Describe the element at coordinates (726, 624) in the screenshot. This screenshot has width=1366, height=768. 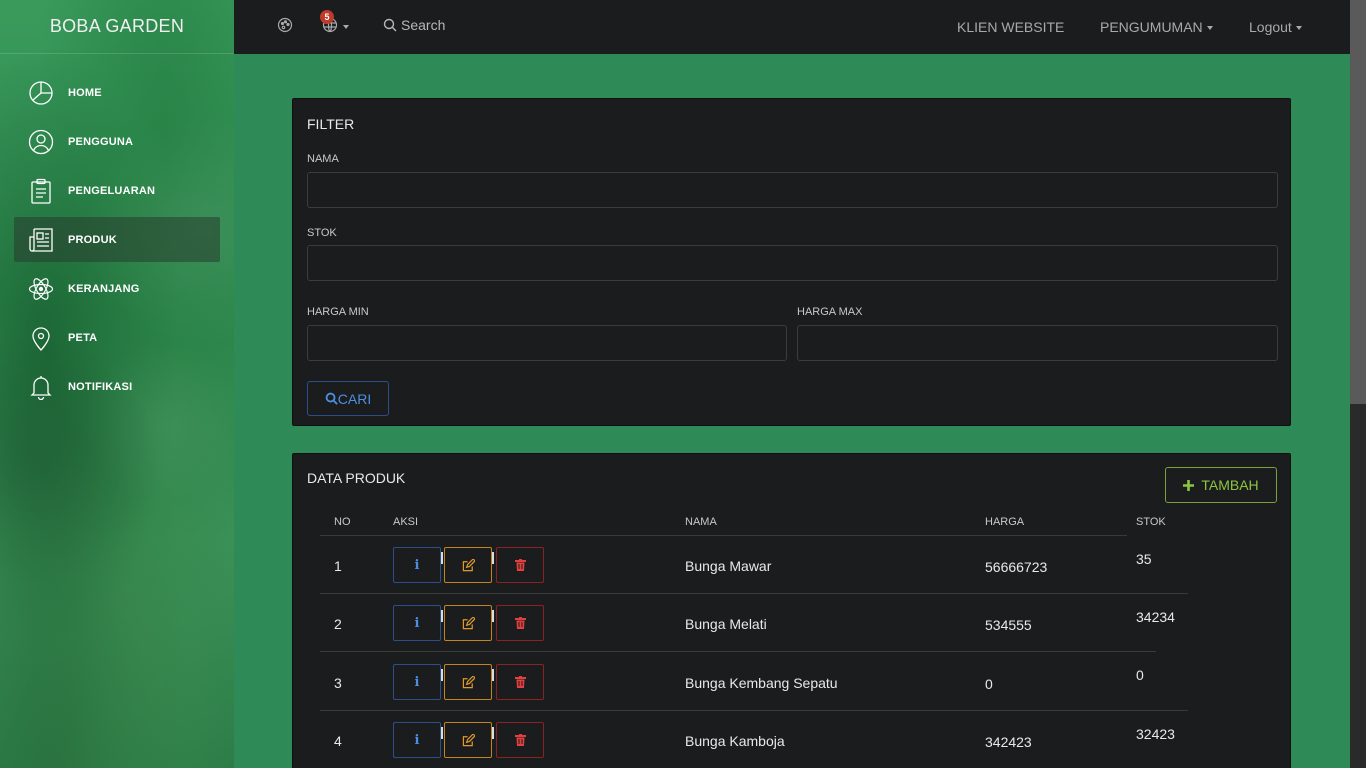
I see `row-nama: Bunga Melati` at that location.